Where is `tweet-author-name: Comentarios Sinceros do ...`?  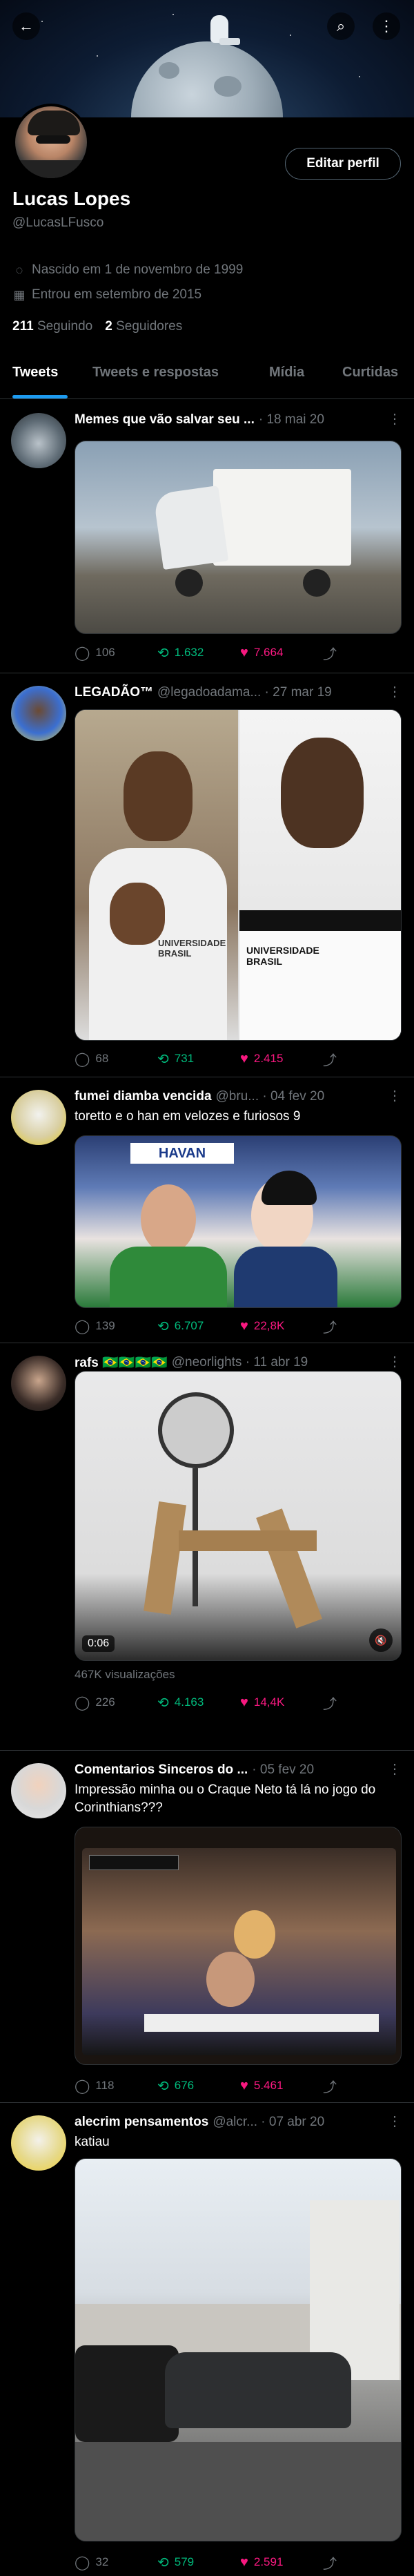
tweet-author-name: Comentarios Sinceros do ... is located at coordinates (161, 1770).